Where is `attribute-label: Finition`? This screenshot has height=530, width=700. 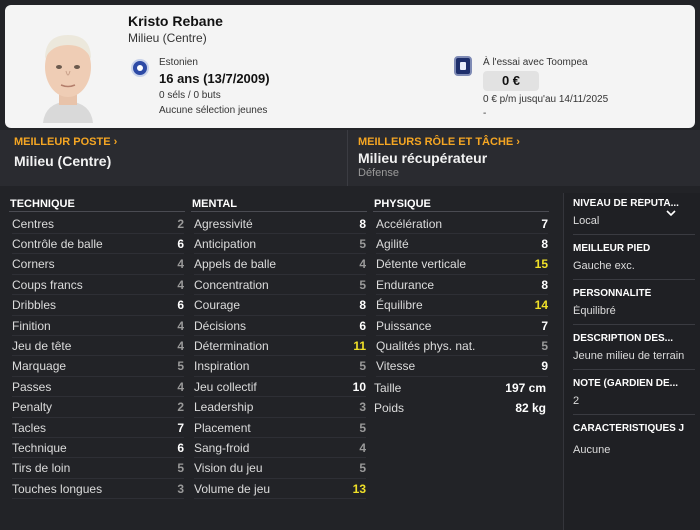
attribute-label: Finition is located at coordinates (31, 325).